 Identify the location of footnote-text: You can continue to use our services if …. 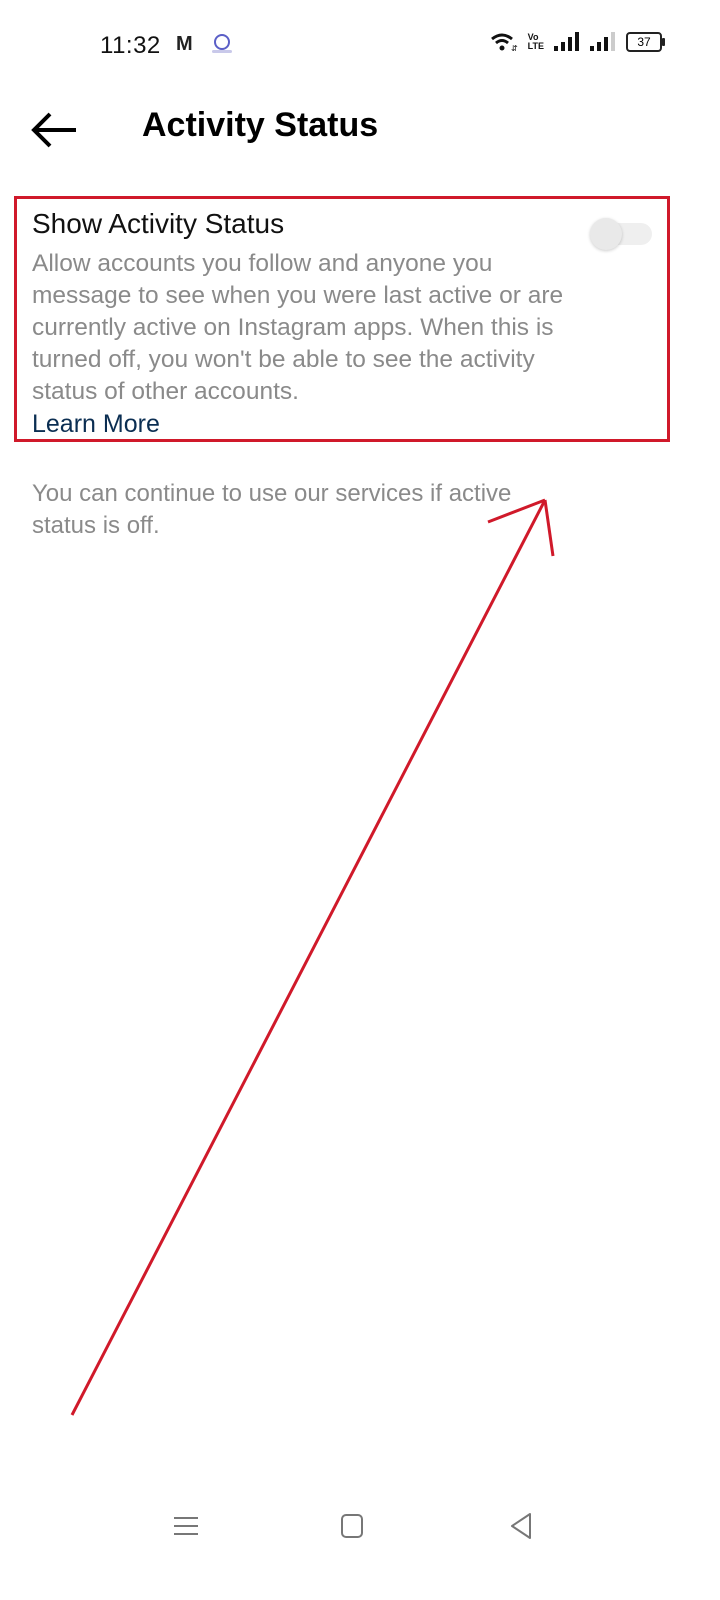
(272, 509).